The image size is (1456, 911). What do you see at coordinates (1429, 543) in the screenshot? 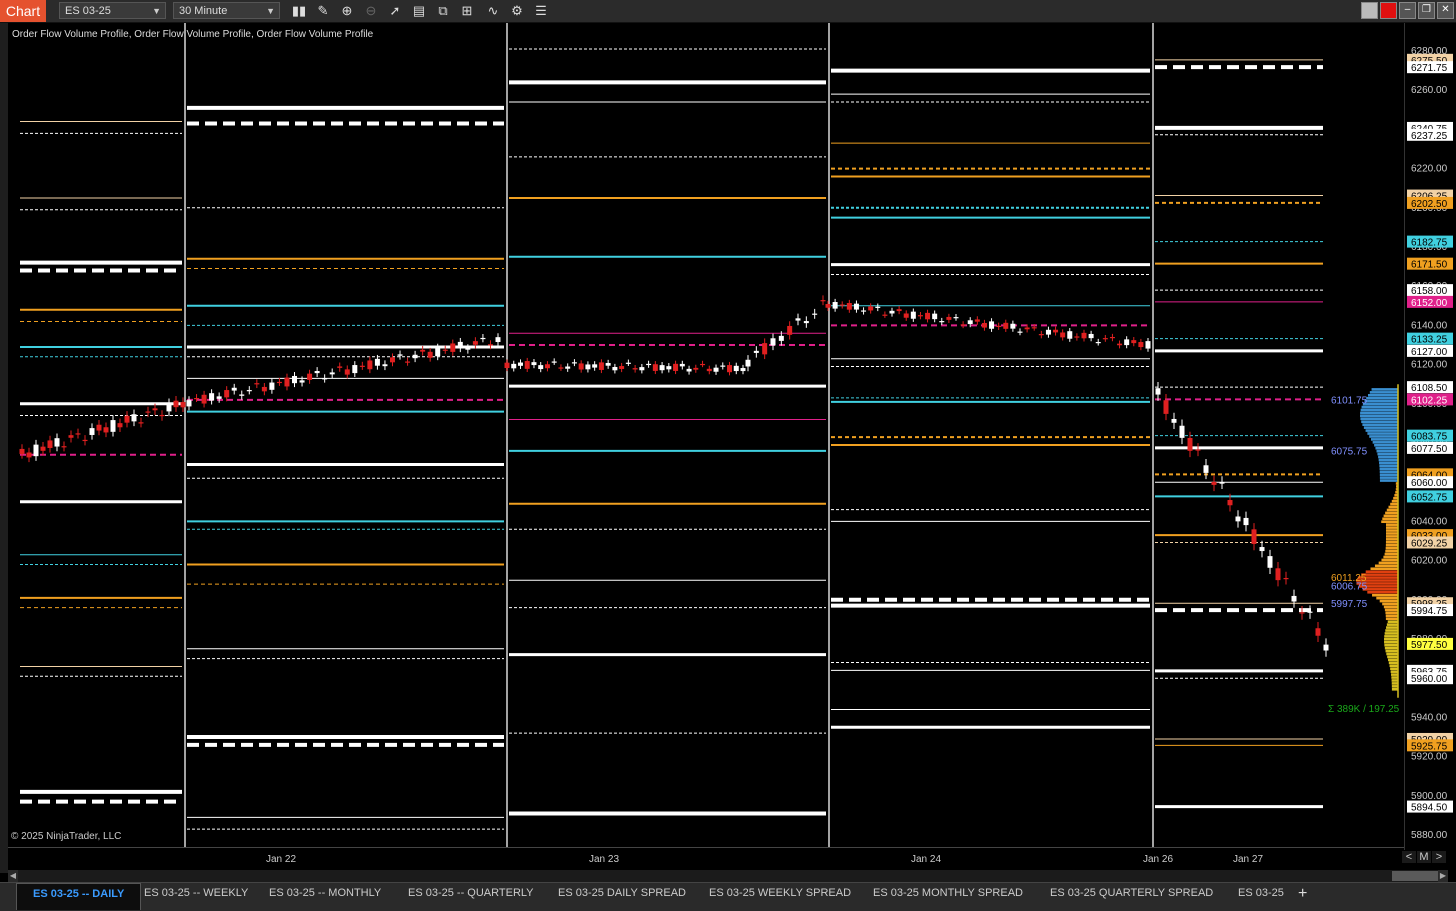
I see `price-badge-label: 6029.25` at bounding box center [1429, 543].